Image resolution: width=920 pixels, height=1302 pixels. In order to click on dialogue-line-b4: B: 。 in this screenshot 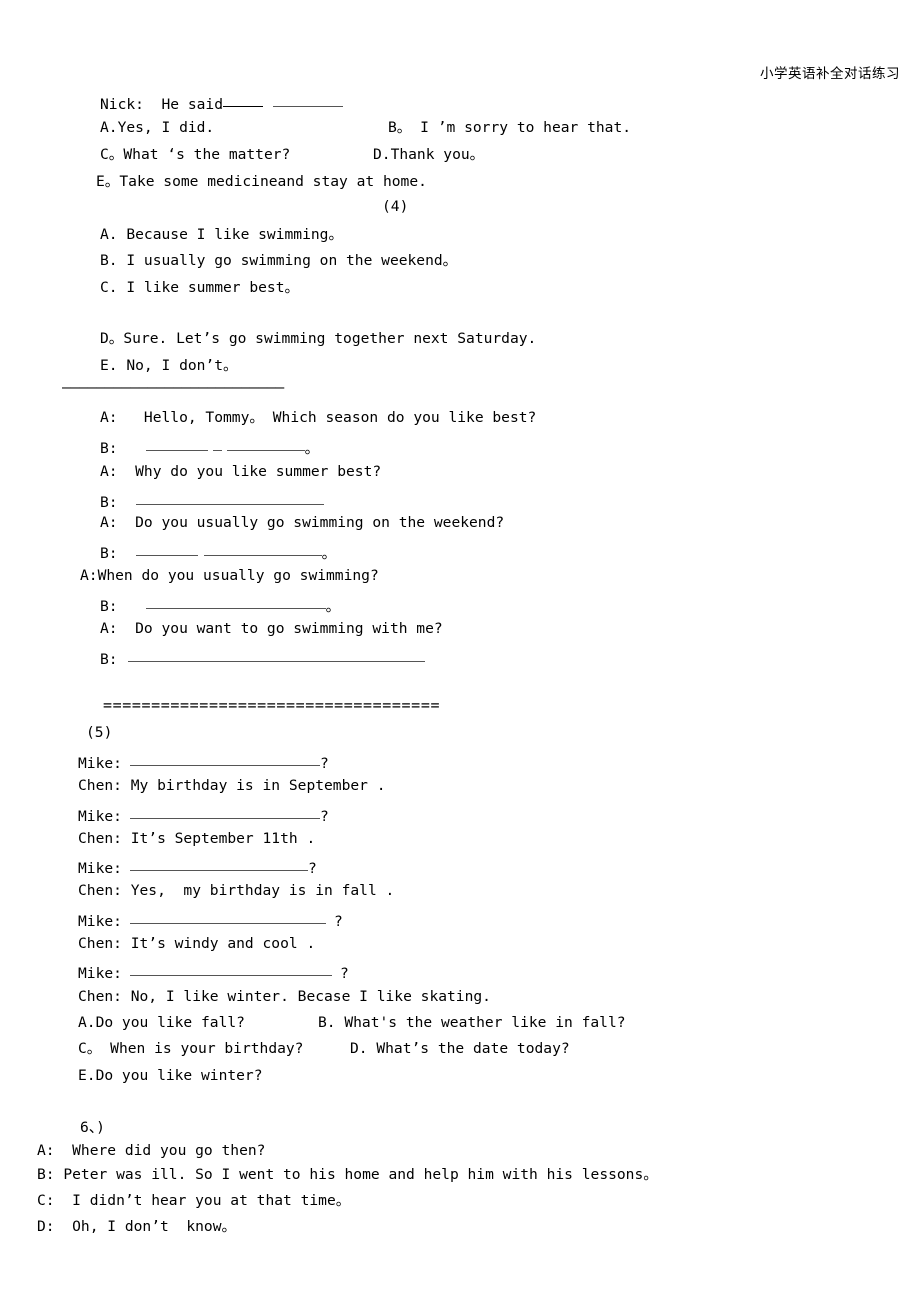, I will do `click(220, 605)`.